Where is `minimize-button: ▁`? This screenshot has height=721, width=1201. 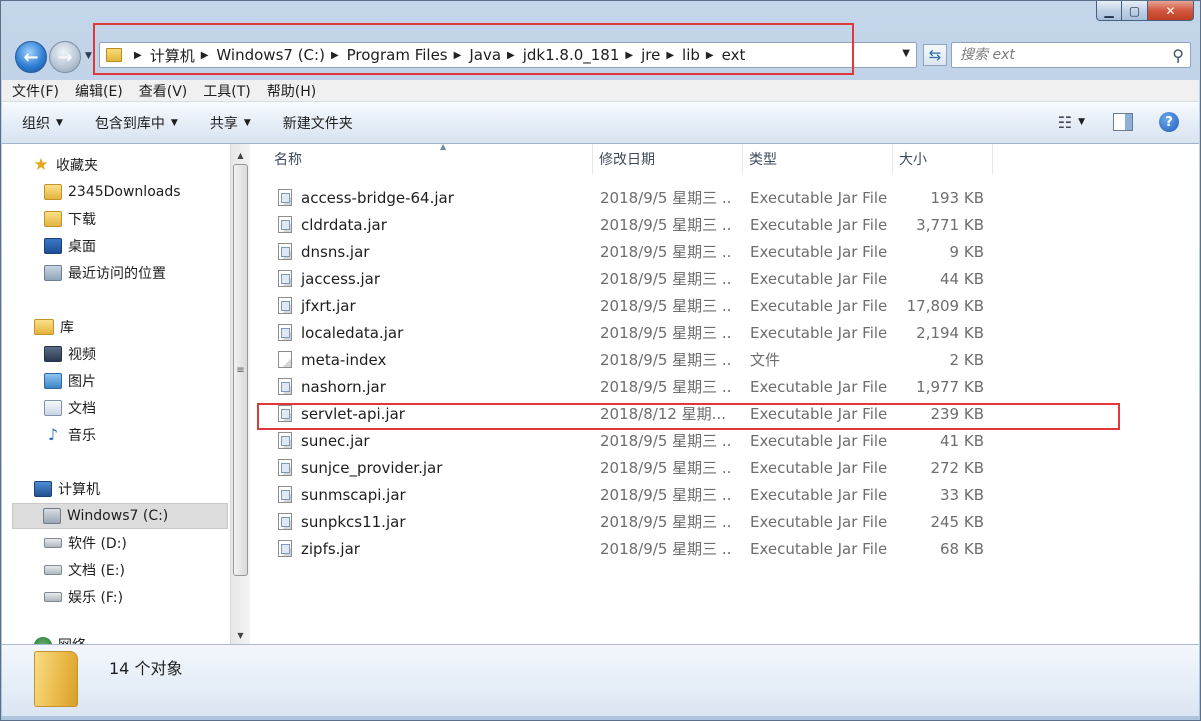 minimize-button: ▁ is located at coordinates (1109, 11).